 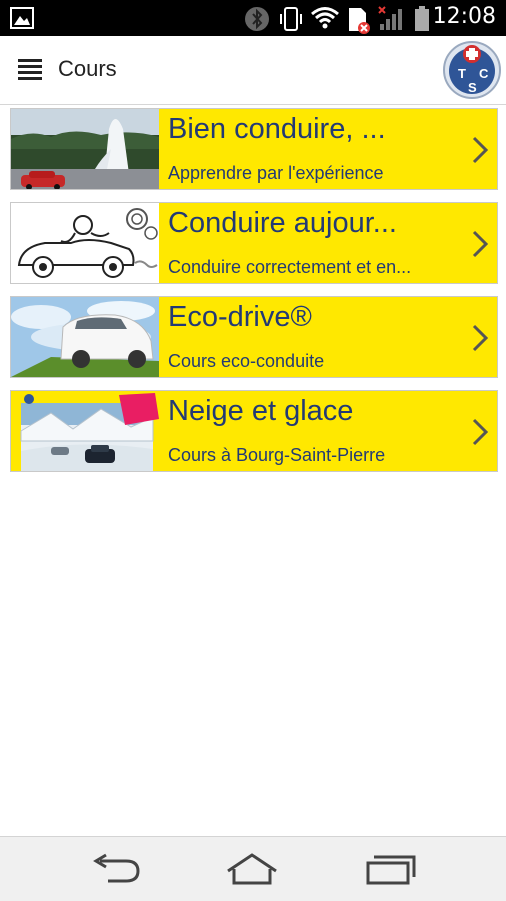 I want to click on menu-icon, so click(x=30, y=70).